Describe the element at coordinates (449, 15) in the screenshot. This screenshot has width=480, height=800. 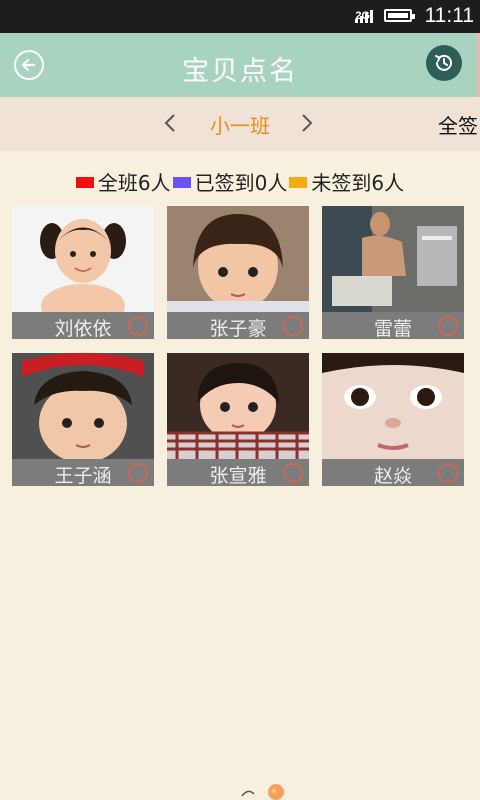
I see `status-time: 11:11` at that location.